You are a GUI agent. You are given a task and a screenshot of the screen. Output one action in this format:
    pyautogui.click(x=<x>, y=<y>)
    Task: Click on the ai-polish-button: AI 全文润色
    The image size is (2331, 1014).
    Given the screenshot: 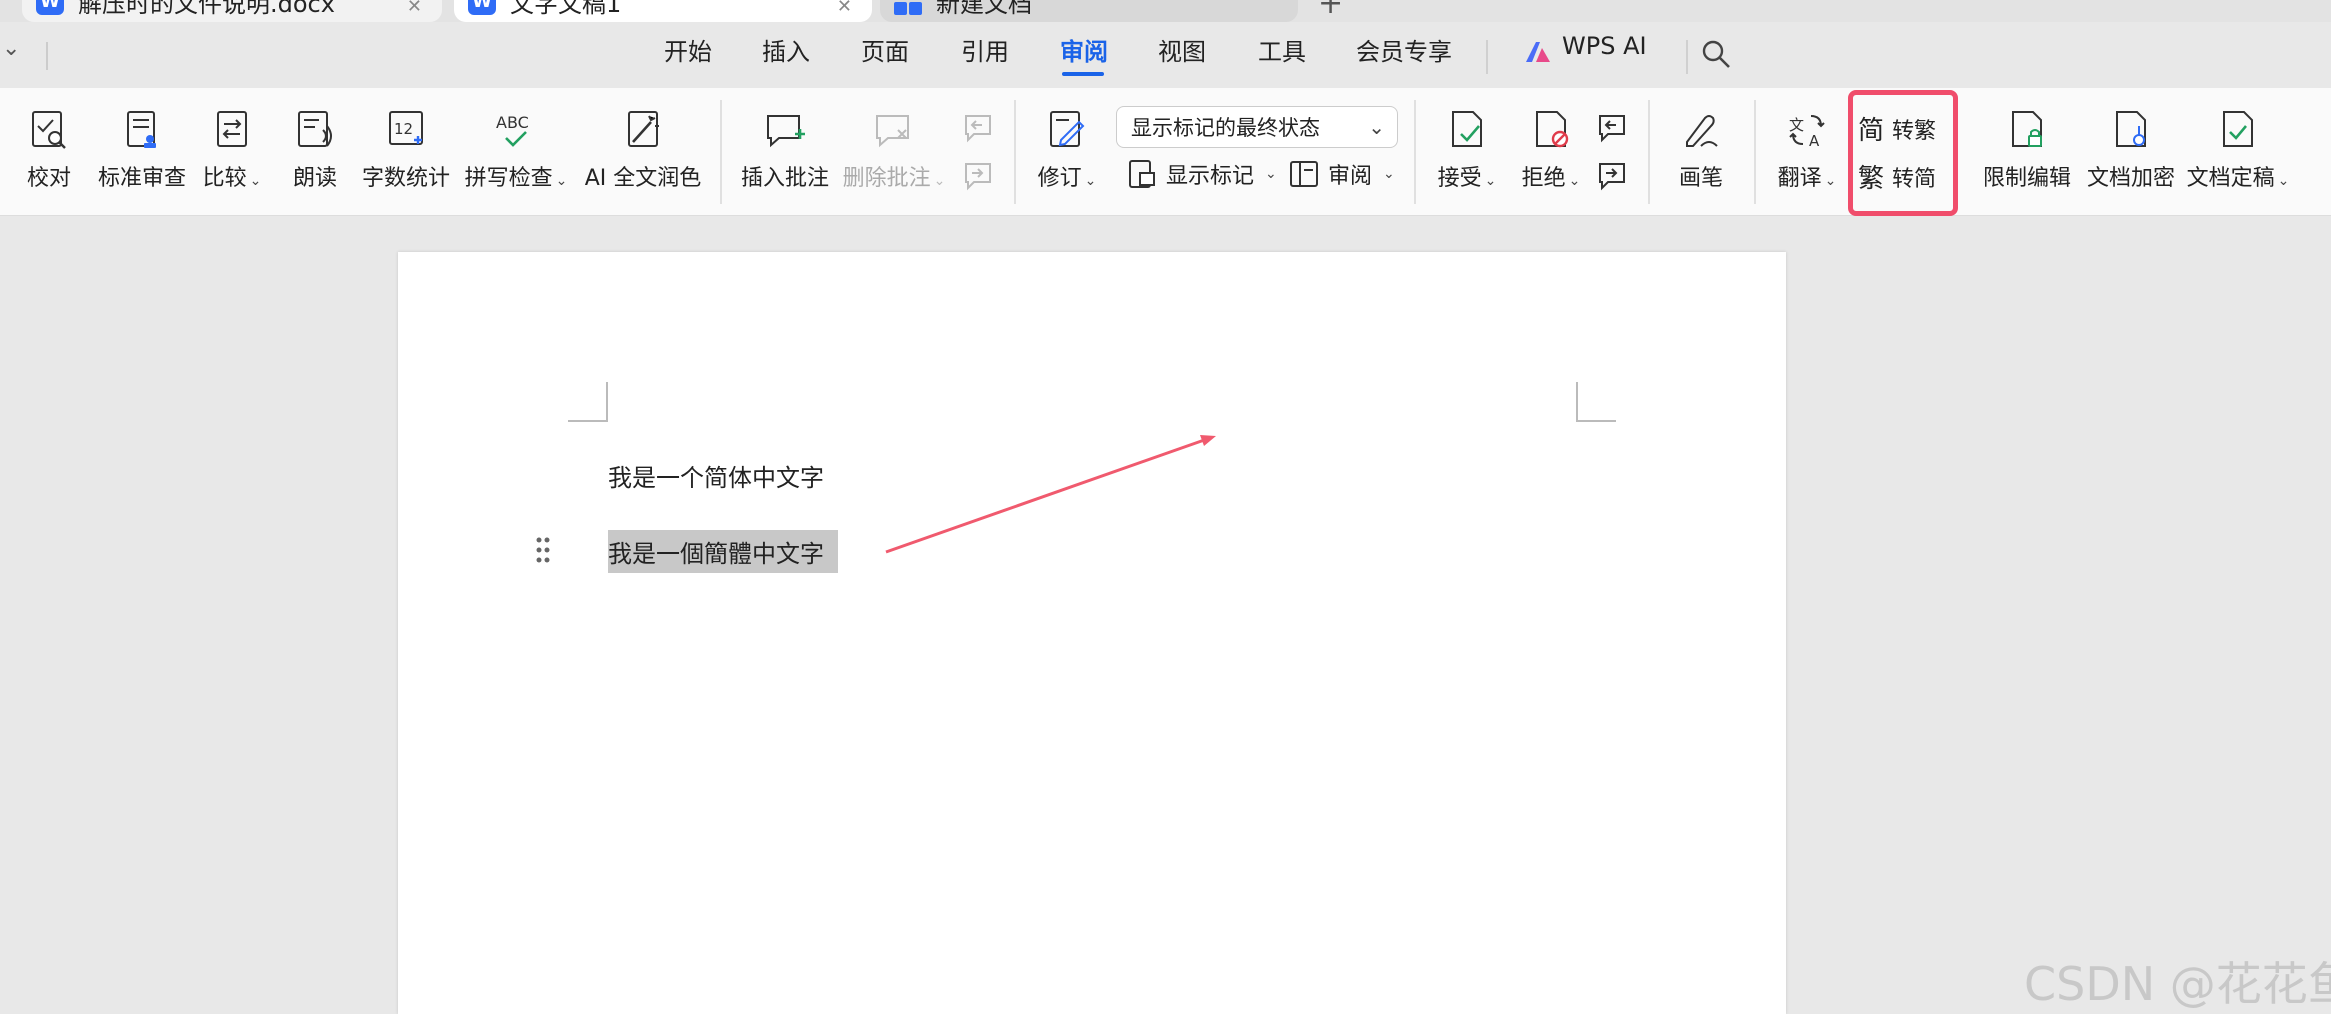 What is the action you would take?
    pyautogui.click(x=643, y=152)
    